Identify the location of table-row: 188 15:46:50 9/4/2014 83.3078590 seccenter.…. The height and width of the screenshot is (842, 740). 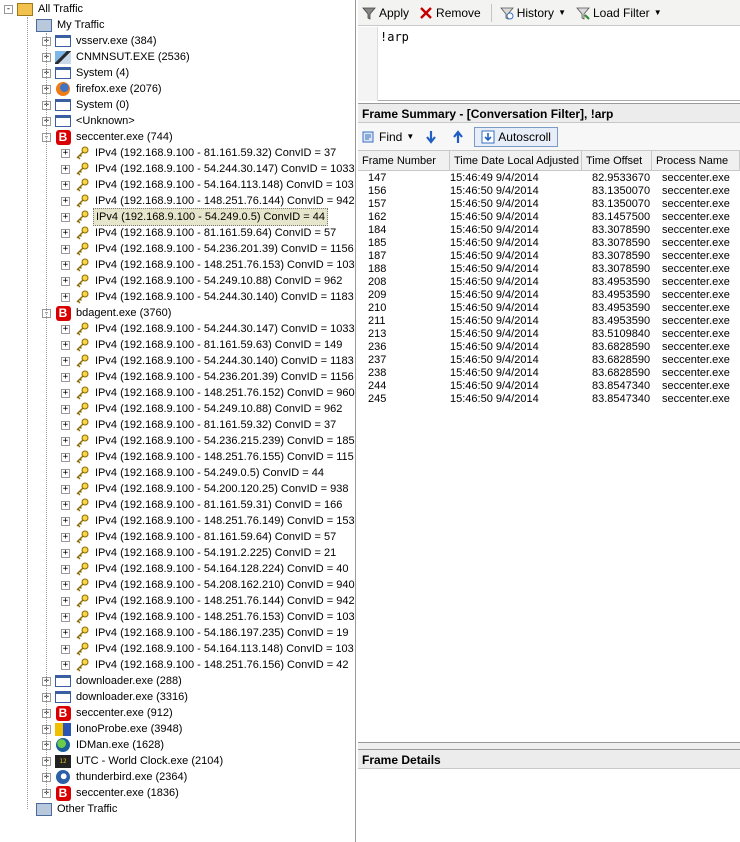
(549, 269).